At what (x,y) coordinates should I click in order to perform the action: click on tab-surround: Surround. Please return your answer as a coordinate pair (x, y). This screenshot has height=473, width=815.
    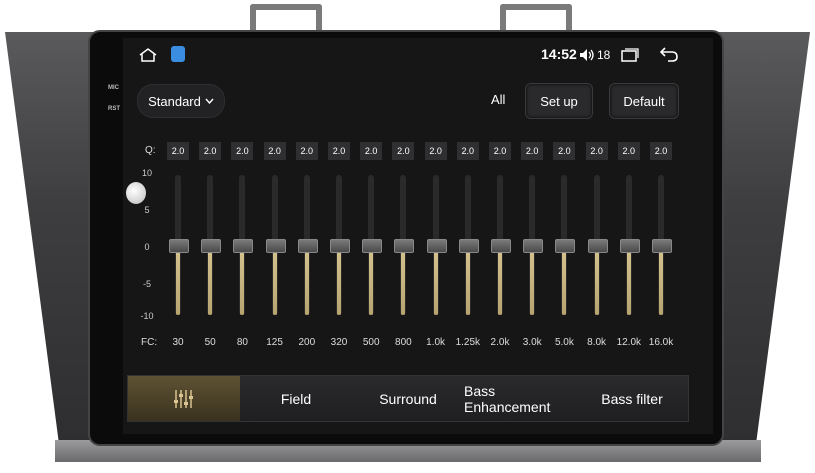
    Looking at the image, I should click on (408, 398).